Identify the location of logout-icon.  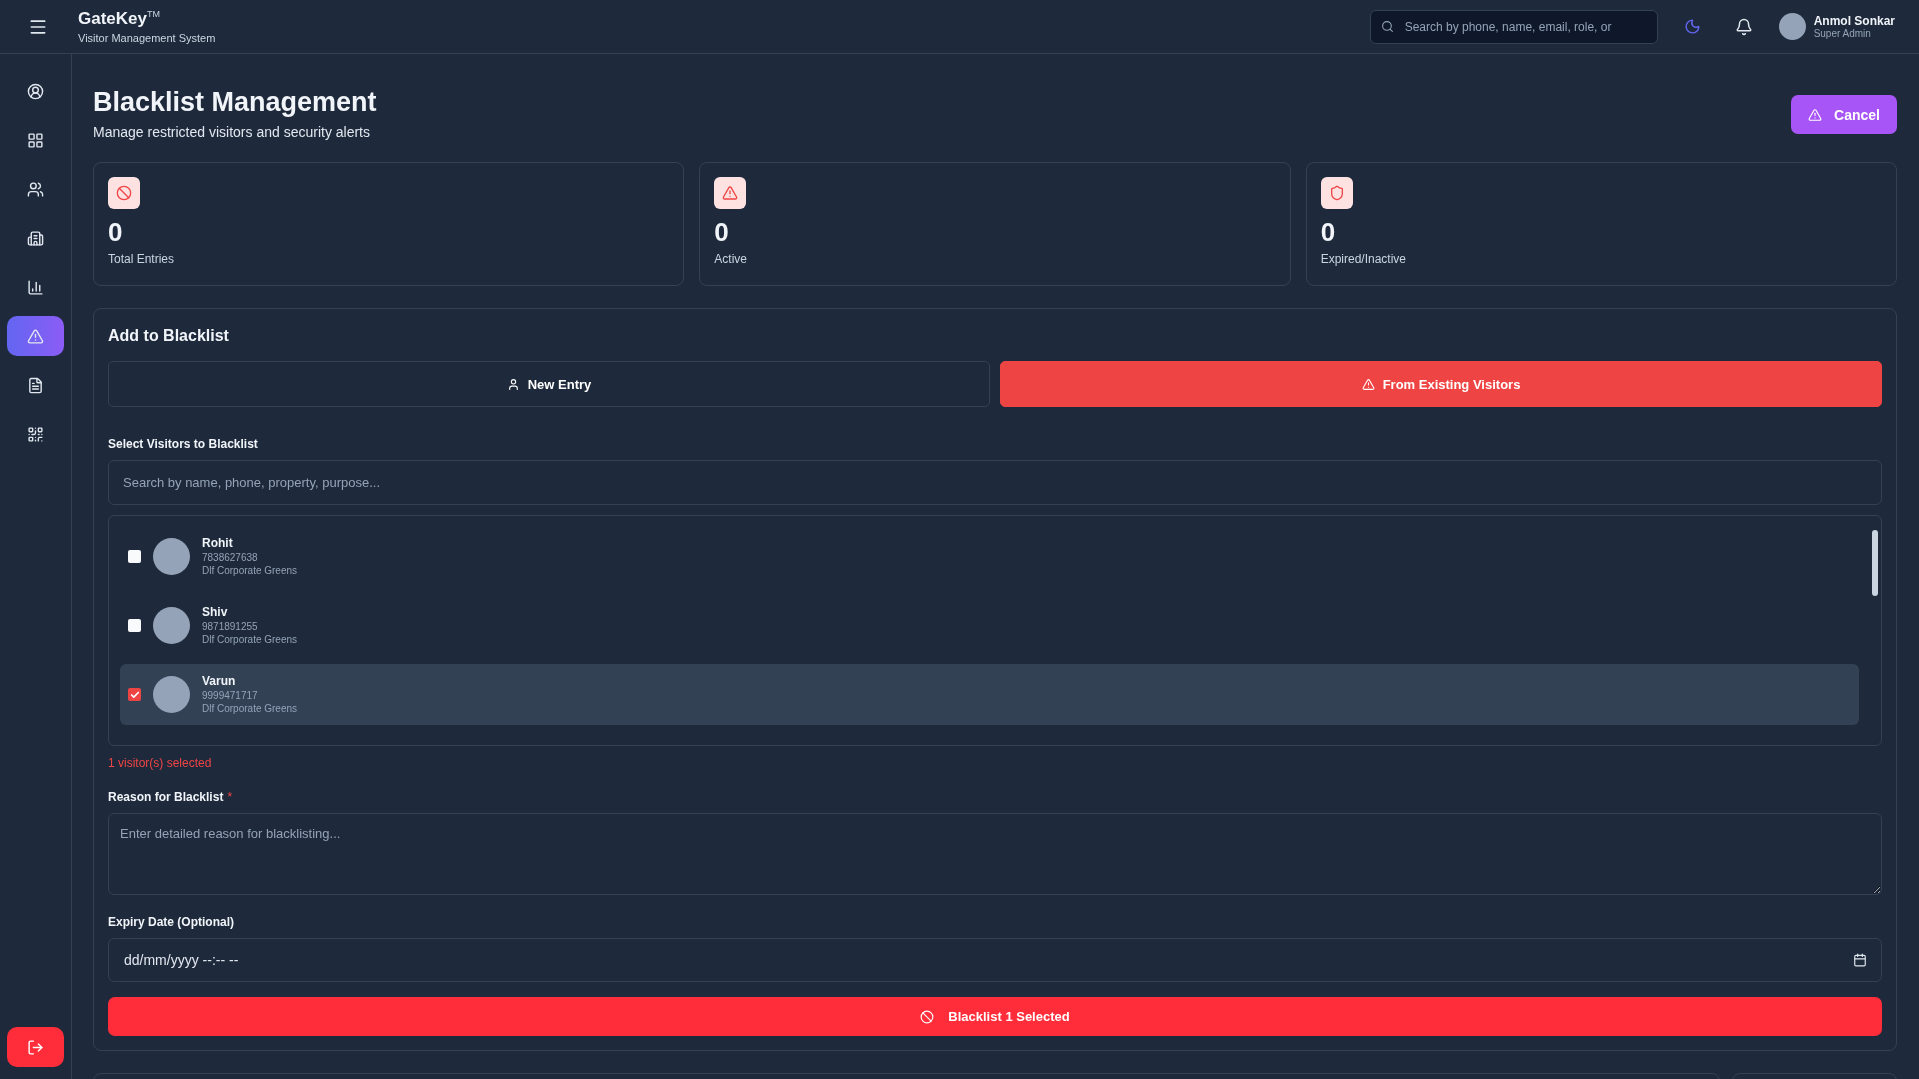
(35, 1047).